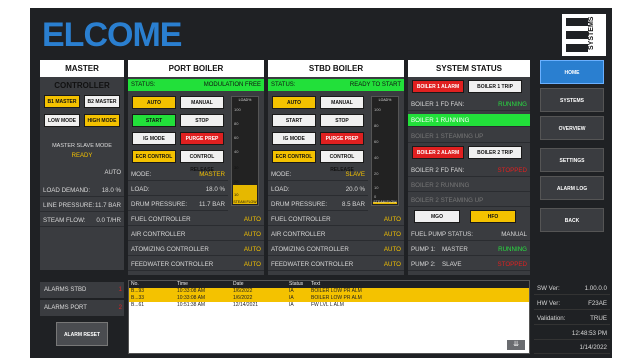 This screenshot has width=624, height=358. I want to click on port-air-controller-value: AUTO, so click(252, 234).